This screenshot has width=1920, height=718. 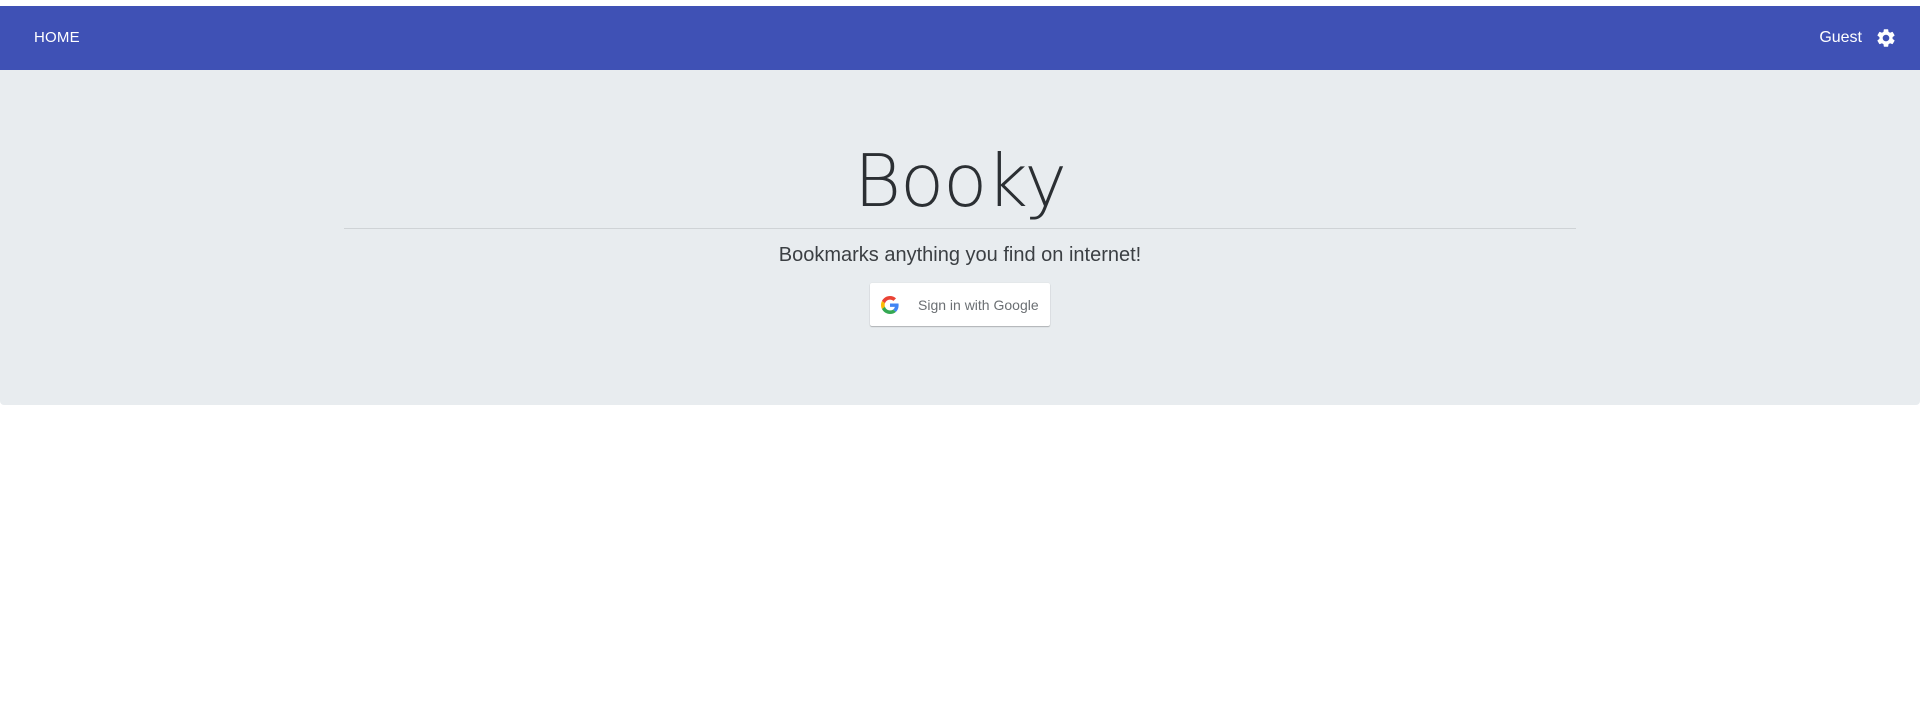 What do you see at coordinates (978, 304) in the screenshot?
I see `google-signin-label: Sign in with Google` at bounding box center [978, 304].